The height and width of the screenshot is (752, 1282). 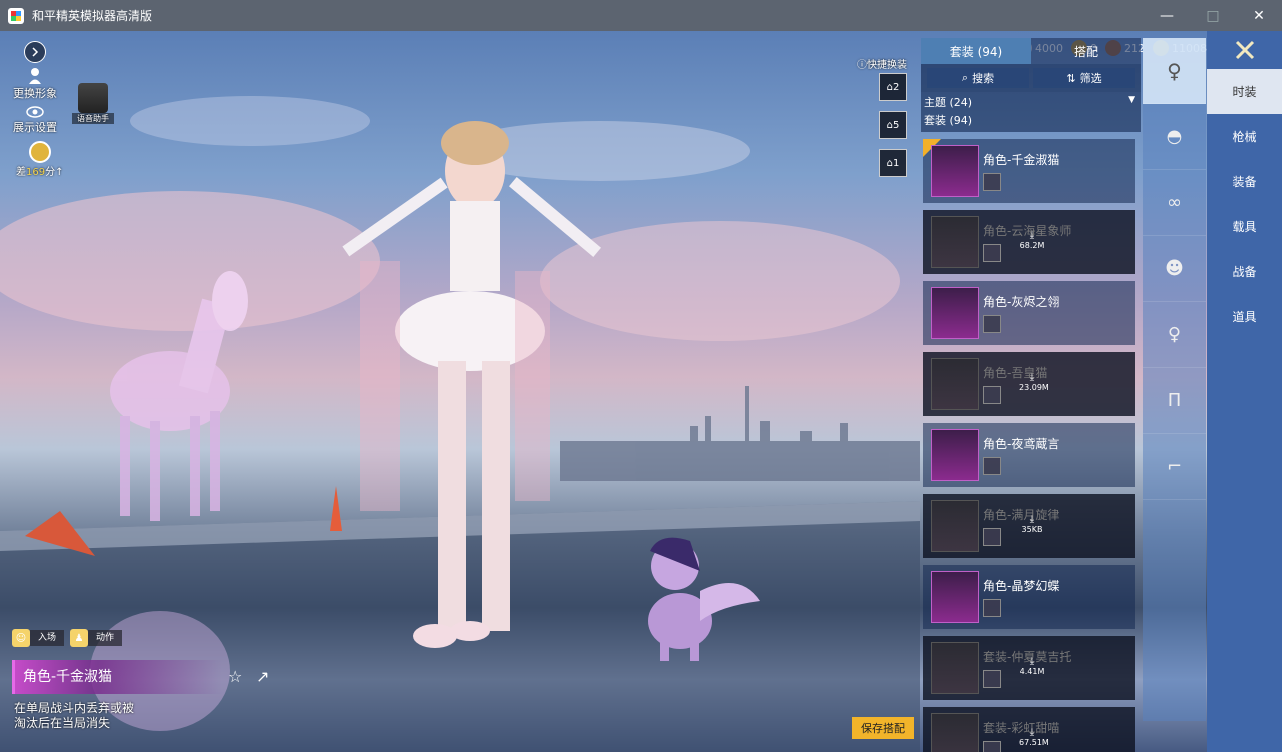 I want to click on outfit-list-item: 角色-晶梦幻蝶, so click(x=1029, y=597).